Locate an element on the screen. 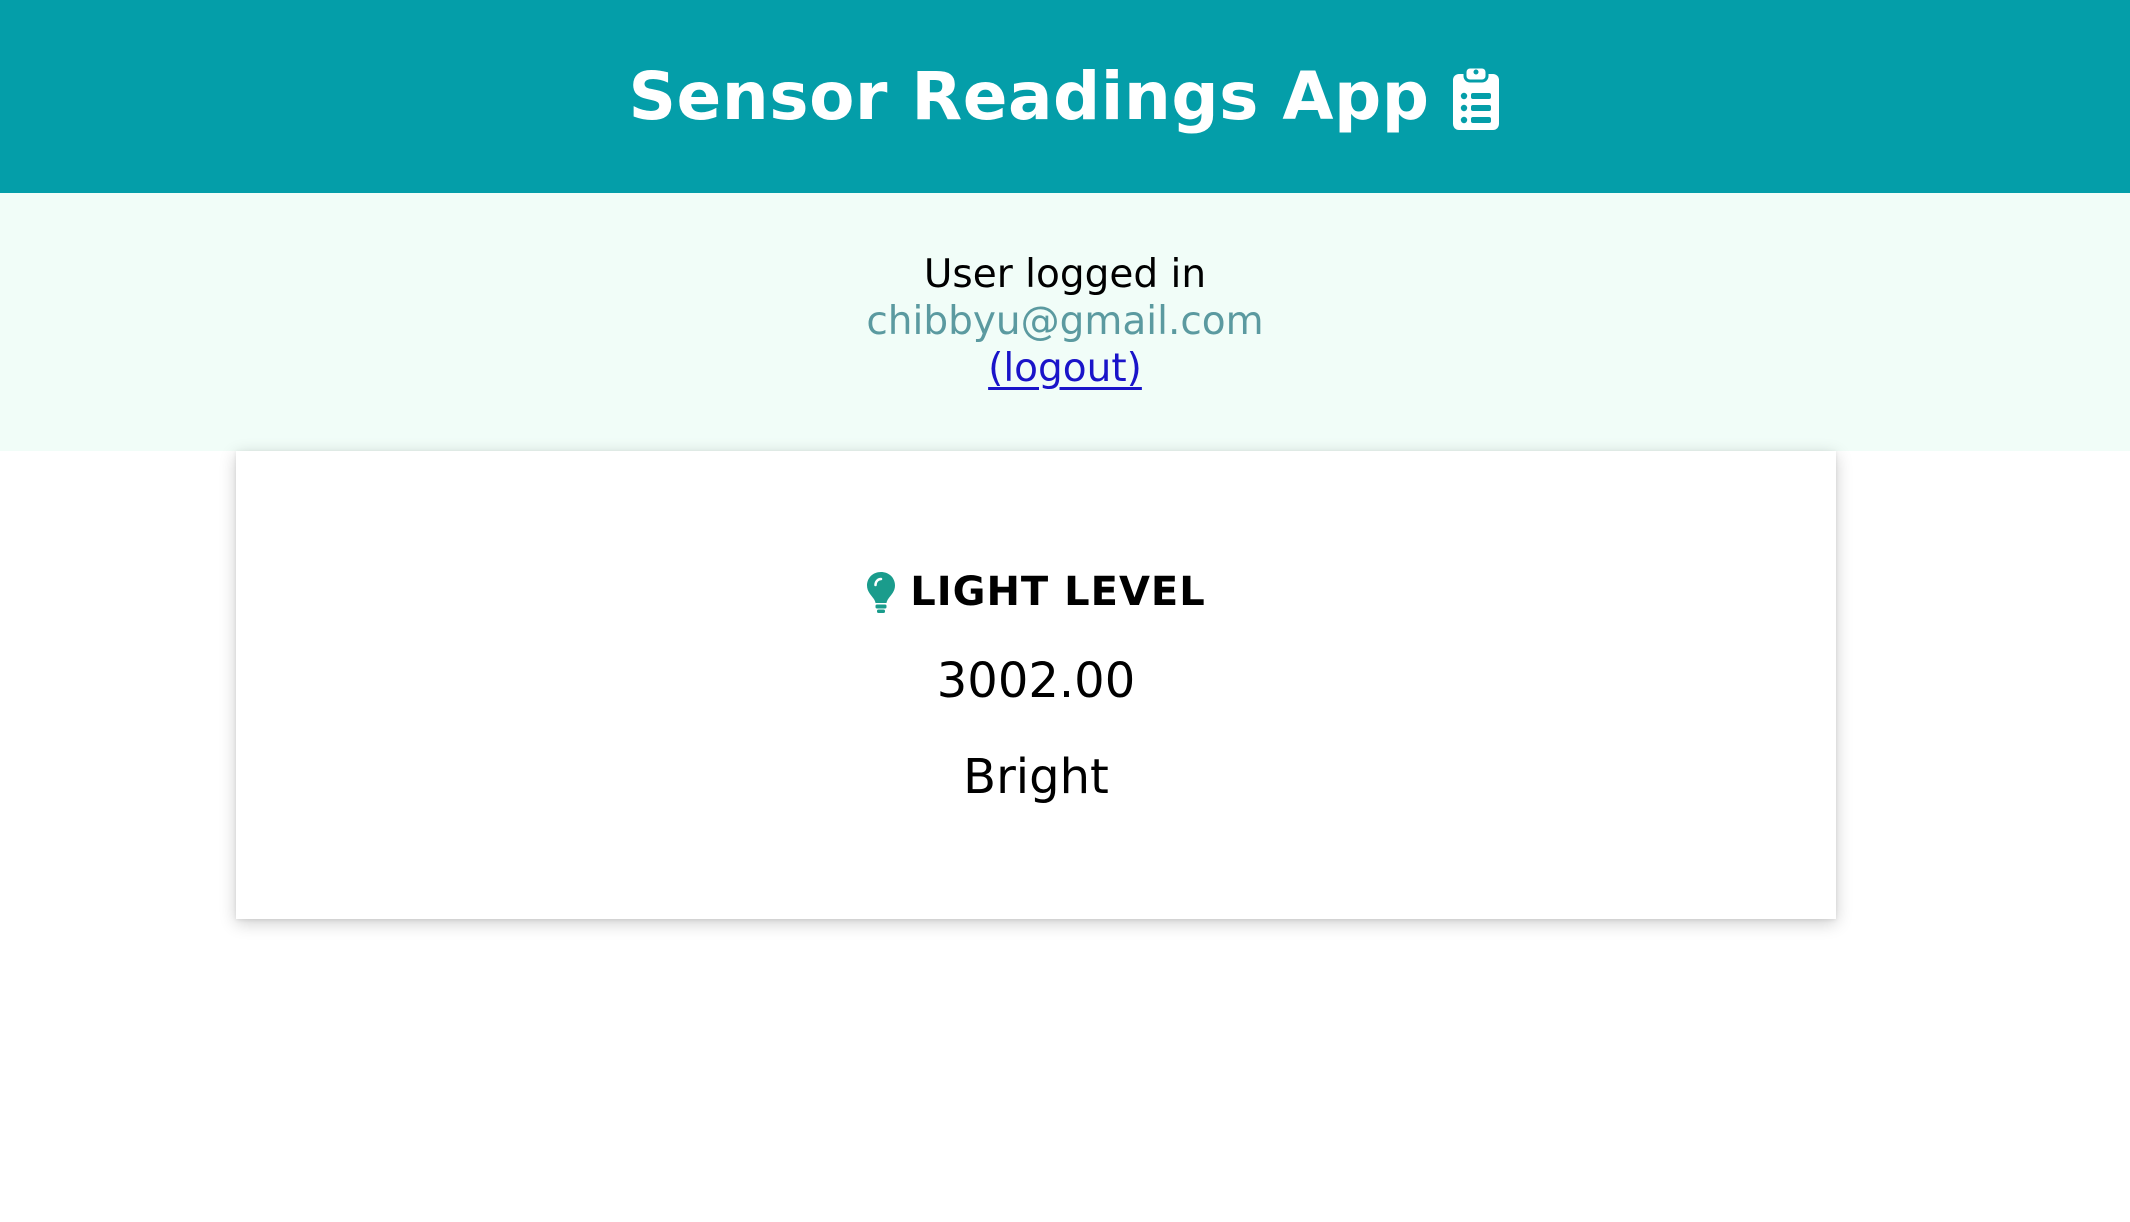 This screenshot has width=2130, height=1222. card-title-text: LIGHT LEVEL is located at coordinates (1058, 592).